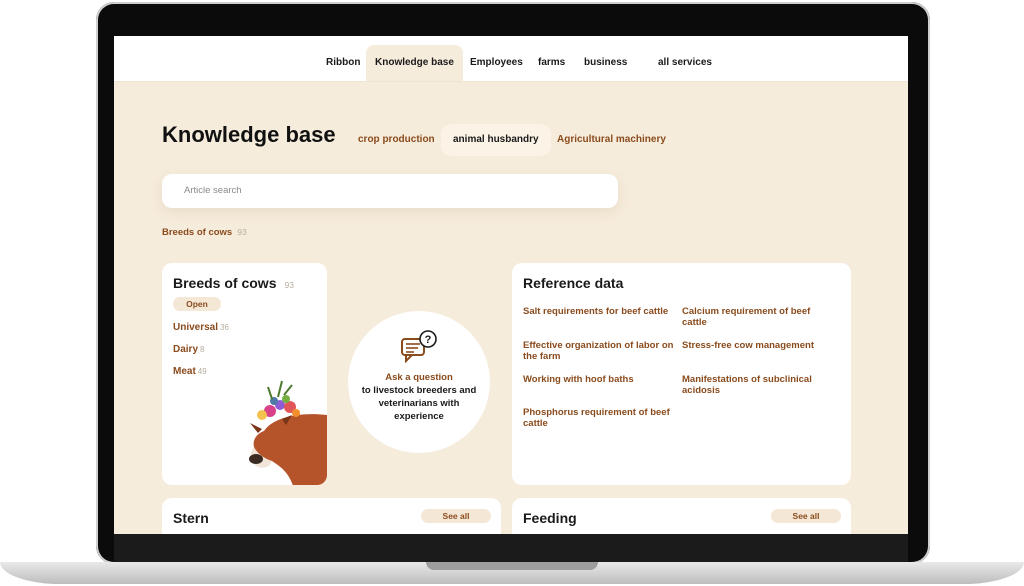 The width and height of the screenshot is (1024, 586). What do you see at coordinates (197, 232) in the screenshot?
I see `breadcrumb-label: Breeds of cows` at bounding box center [197, 232].